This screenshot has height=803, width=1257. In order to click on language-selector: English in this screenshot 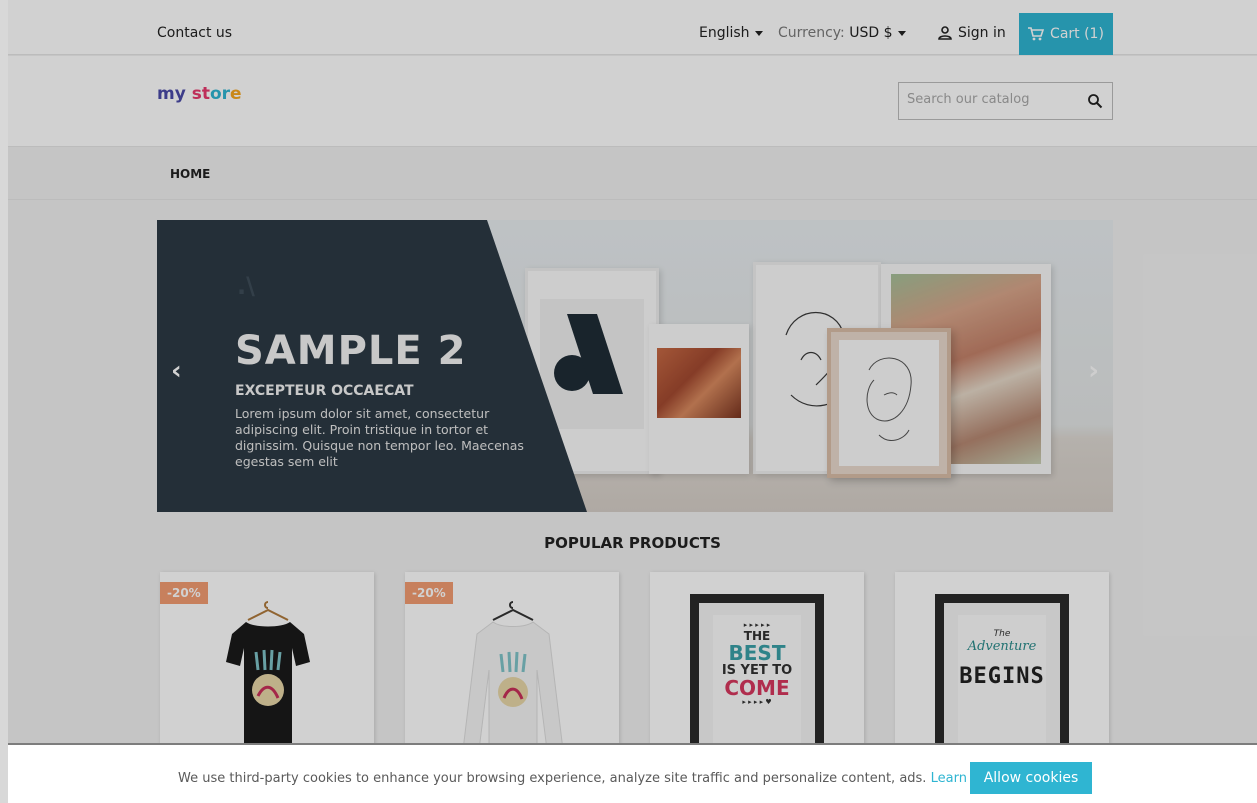, I will do `click(731, 33)`.